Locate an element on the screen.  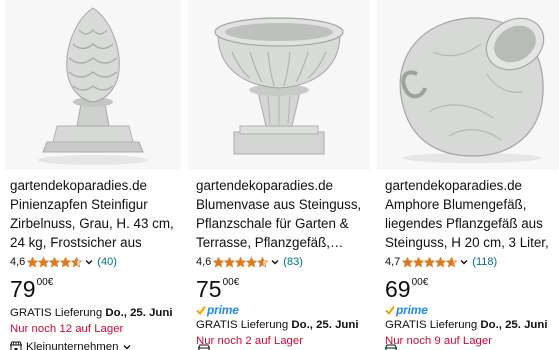
seller-badge: Kleinunternehmen is located at coordinates (93, 344).